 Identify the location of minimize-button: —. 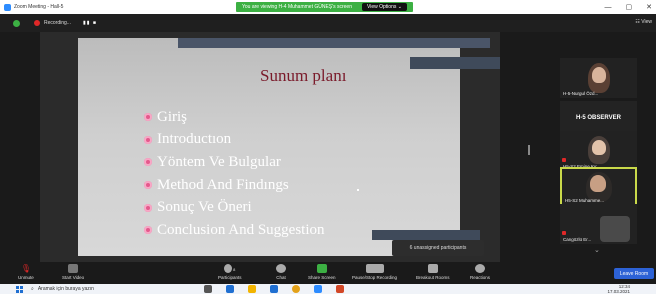
(608, 7).